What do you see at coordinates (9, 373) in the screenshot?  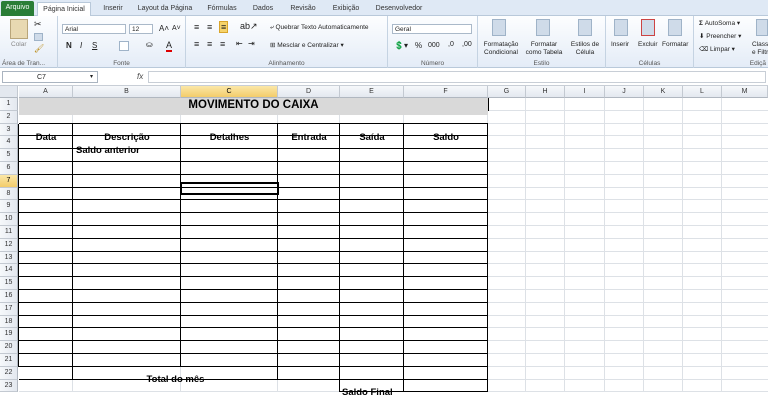 I see `row-header-22: 22` at bounding box center [9, 373].